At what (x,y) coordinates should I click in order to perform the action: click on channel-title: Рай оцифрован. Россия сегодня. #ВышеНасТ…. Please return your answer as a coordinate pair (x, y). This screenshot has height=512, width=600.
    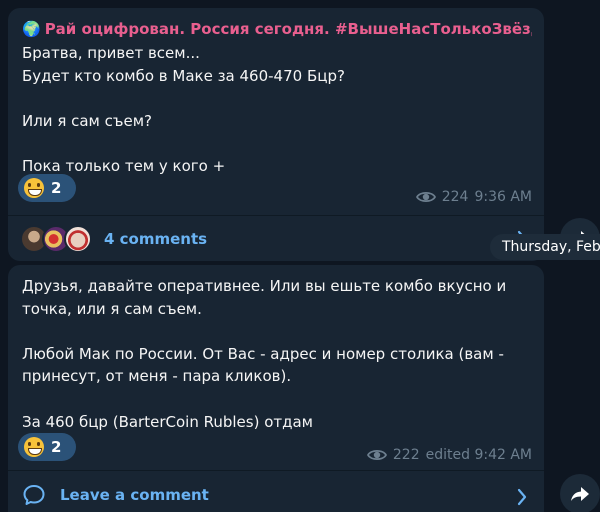
    Looking at the image, I should click on (288, 29).